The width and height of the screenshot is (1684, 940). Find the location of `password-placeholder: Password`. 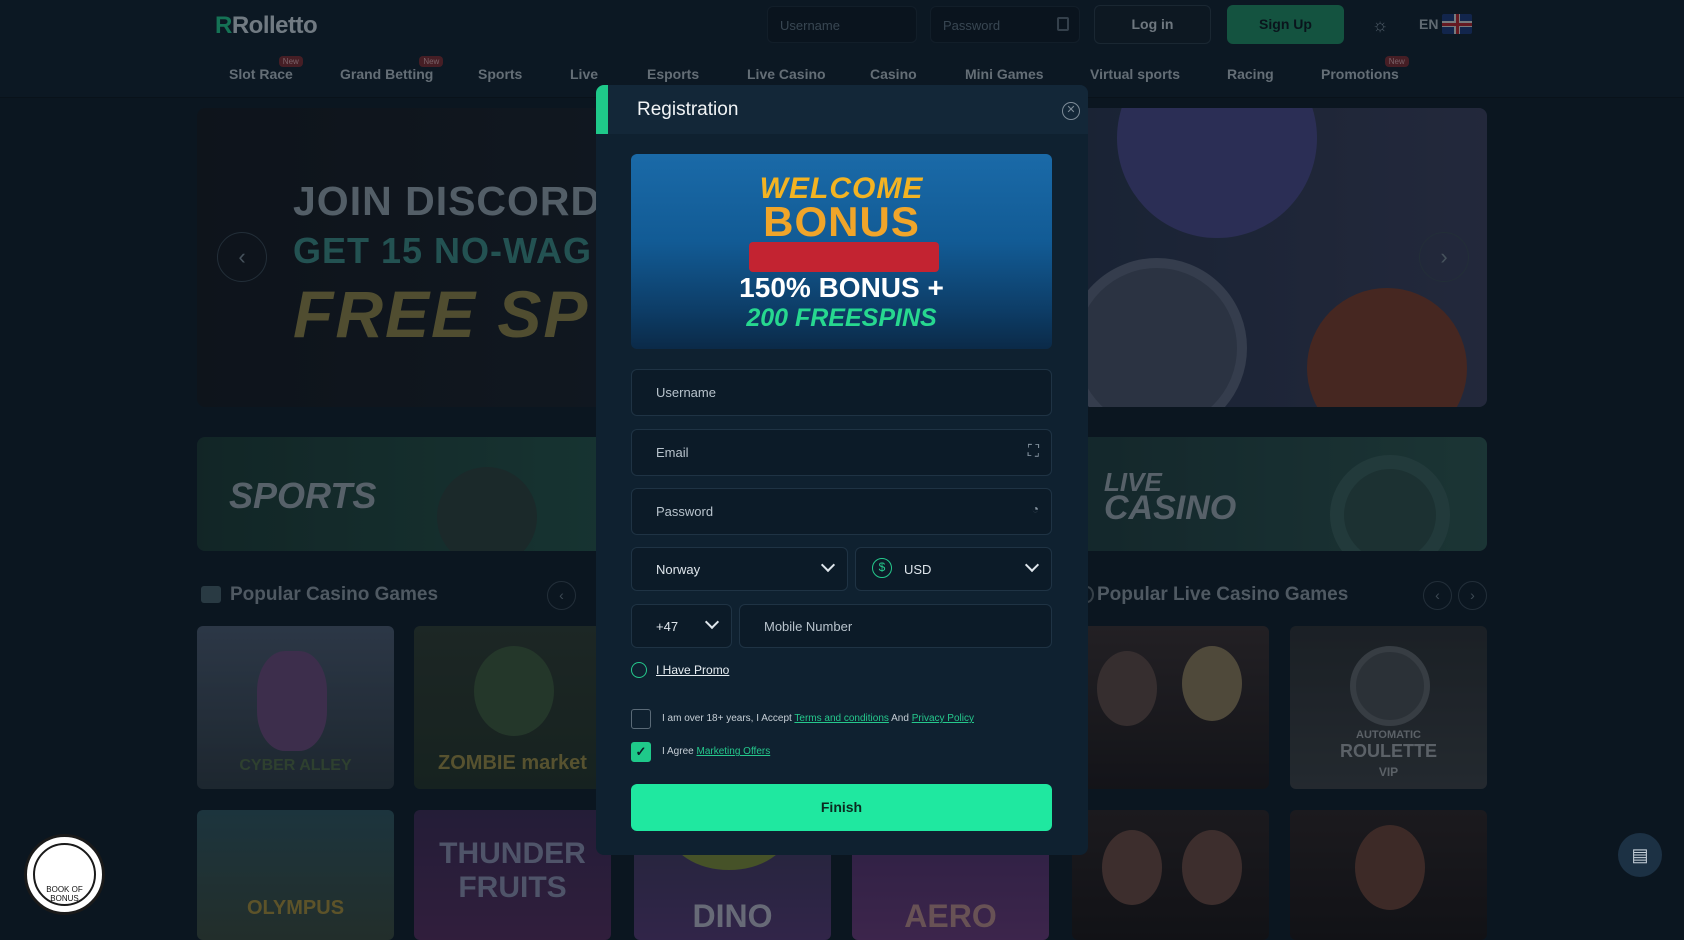

password-placeholder: Password is located at coordinates (685, 511).